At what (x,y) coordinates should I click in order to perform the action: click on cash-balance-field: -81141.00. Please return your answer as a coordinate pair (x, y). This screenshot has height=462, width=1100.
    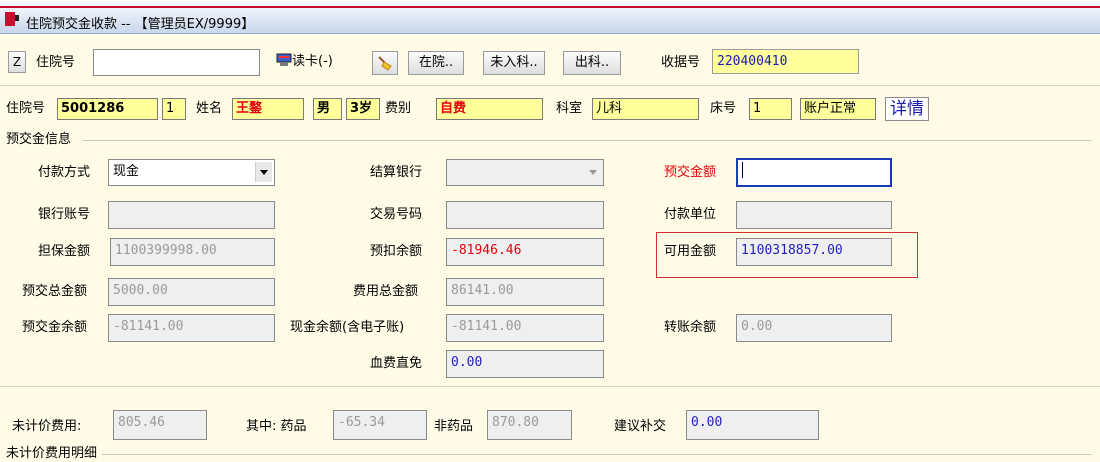
    Looking at the image, I should click on (525, 328).